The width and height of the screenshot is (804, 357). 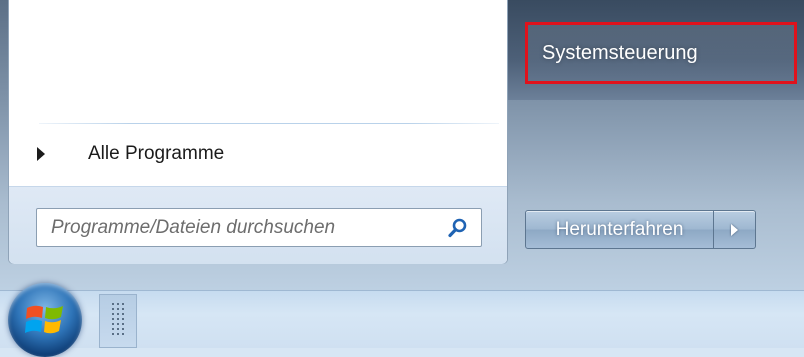 I want to click on search-box, so click(x=259, y=227).